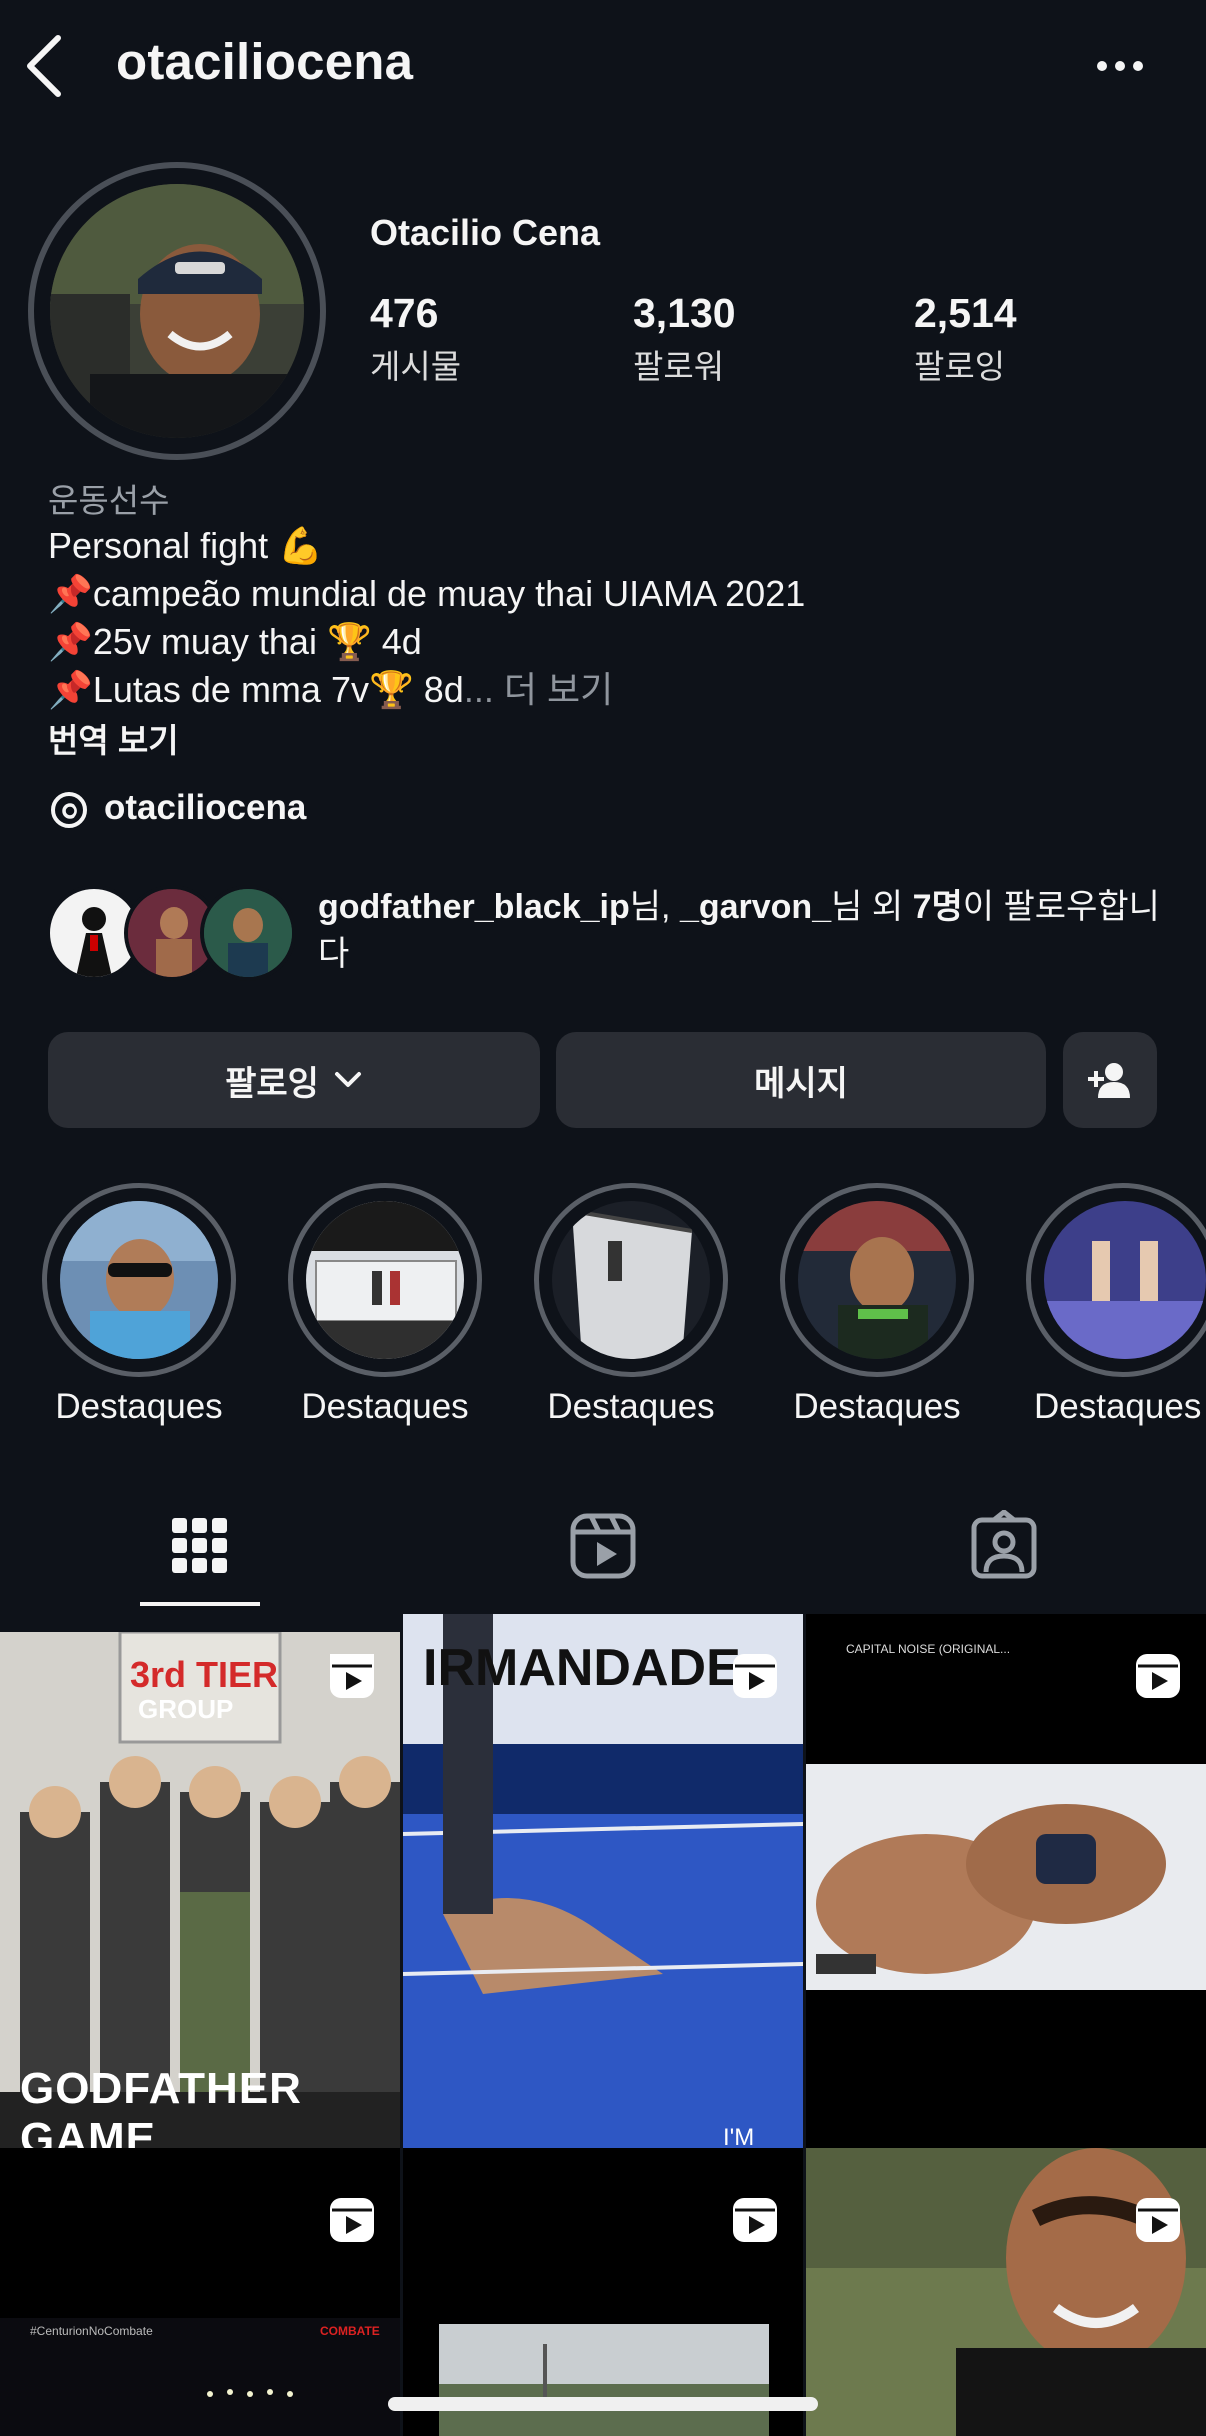  I want to click on bio-line: 📌25v muay thai 🏆 4d, so click(235, 641).